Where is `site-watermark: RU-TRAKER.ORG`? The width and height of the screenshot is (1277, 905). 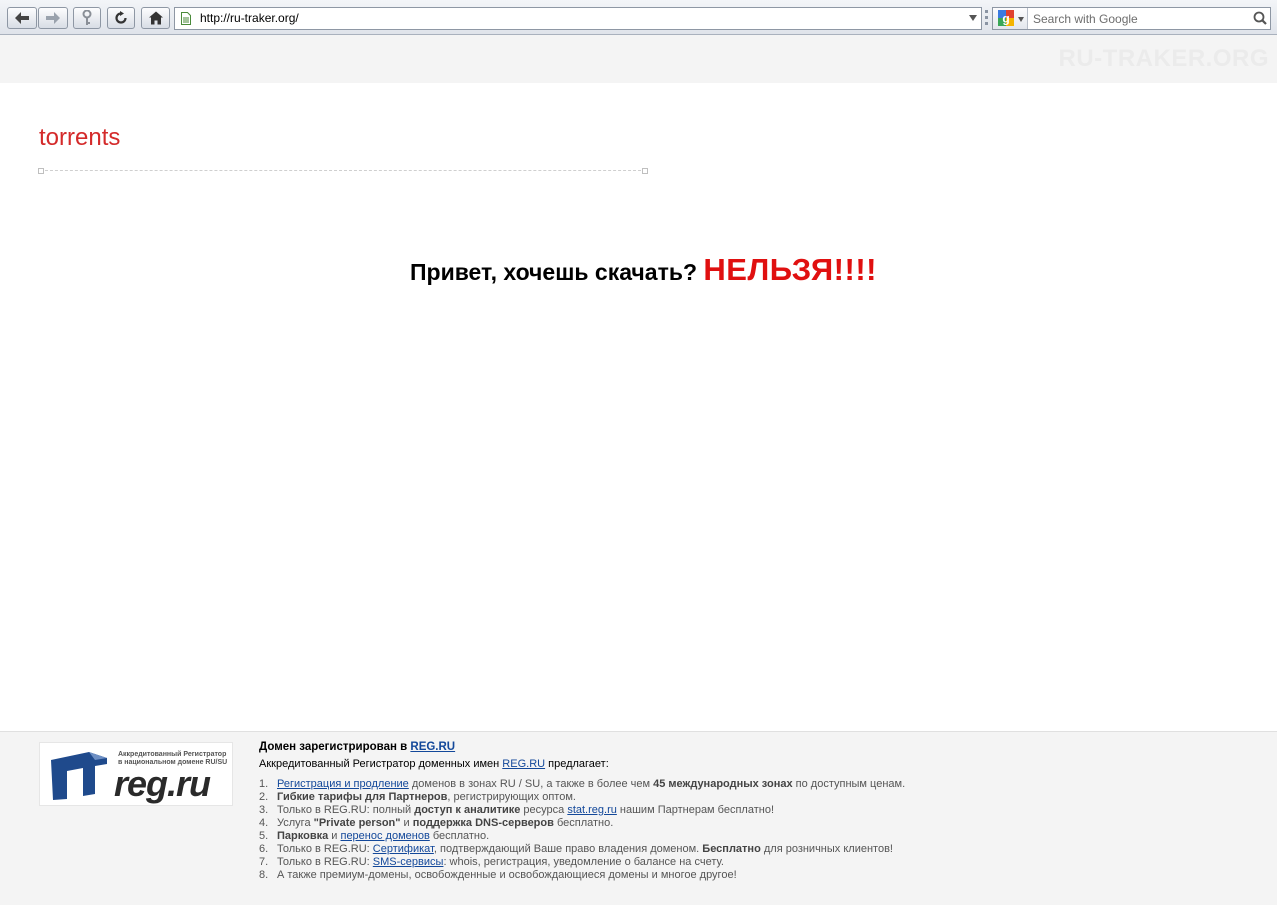 site-watermark: RU-TRAKER.ORG is located at coordinates (1163, 58).